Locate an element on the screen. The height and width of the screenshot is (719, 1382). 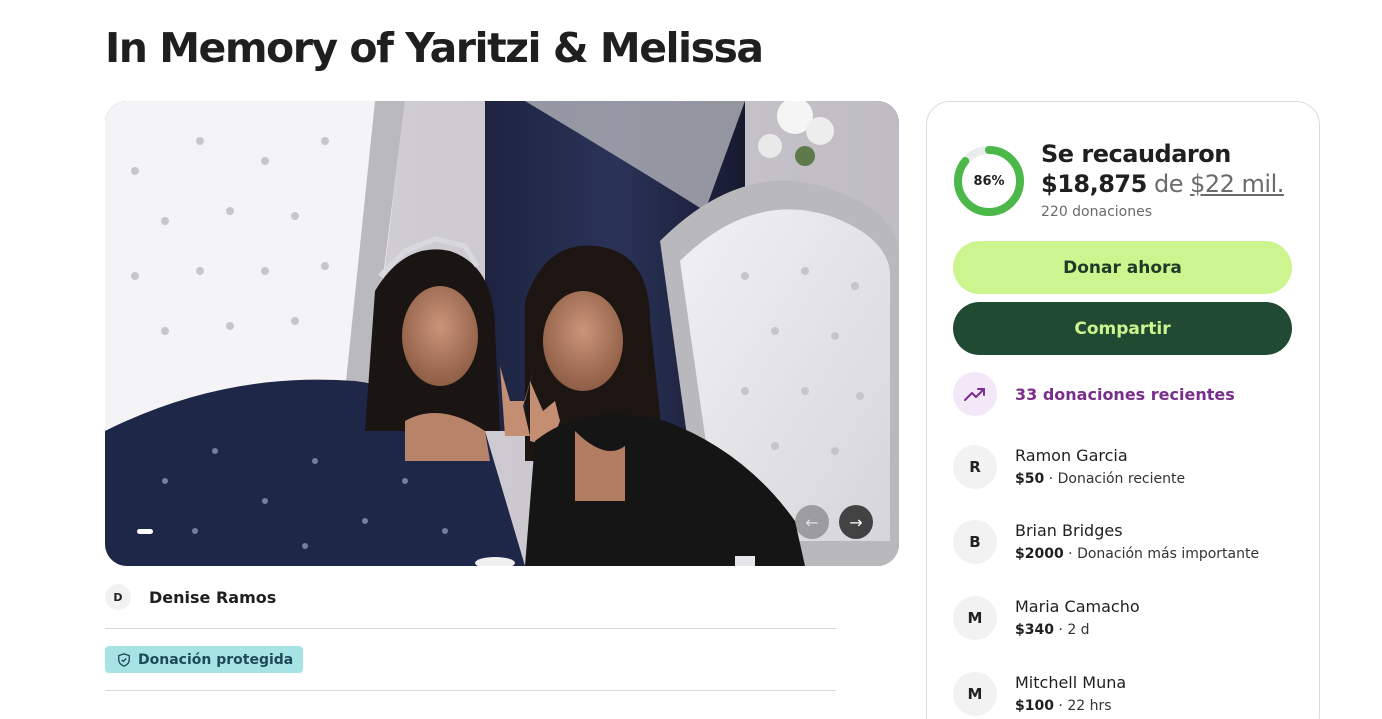
raised-amount: $18,875 is located at coordinates (1094, 184).